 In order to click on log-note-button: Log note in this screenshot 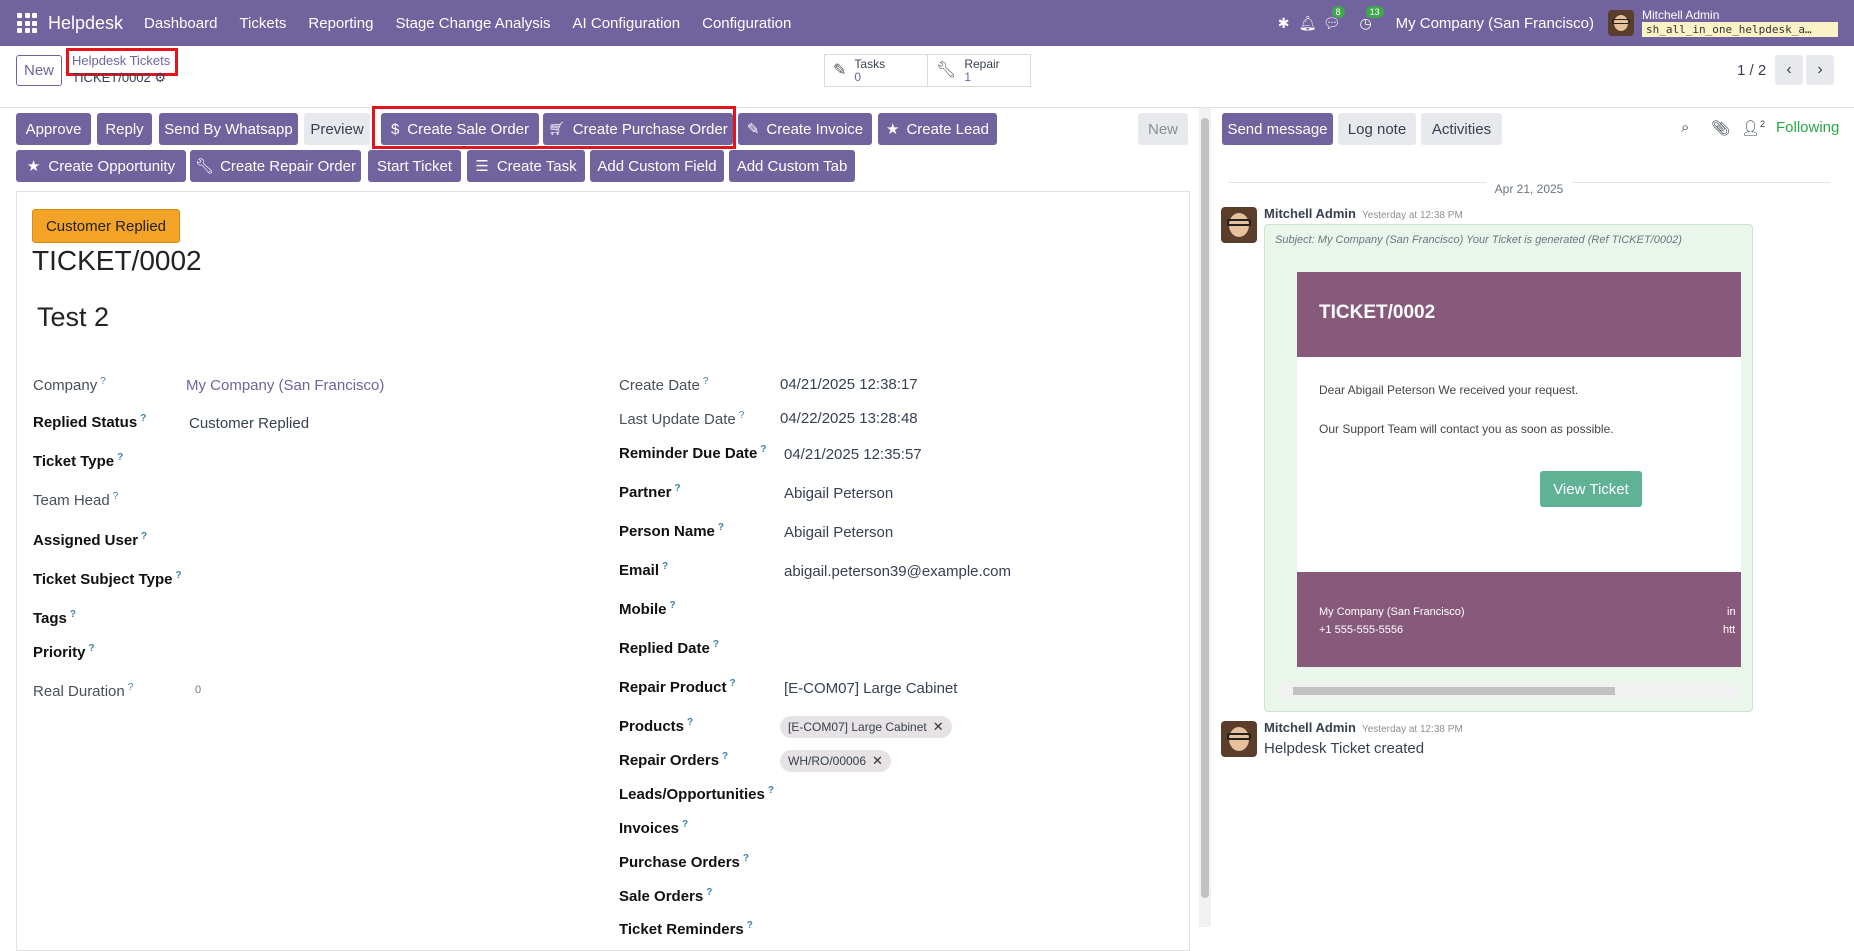, I will do `click(1377, 129)`.